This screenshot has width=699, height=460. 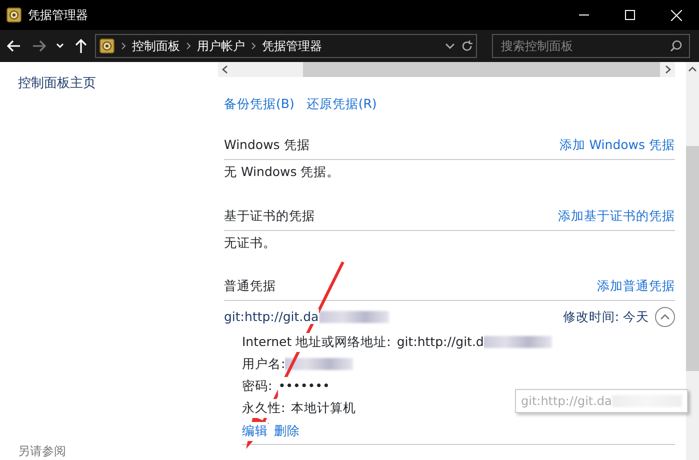 I want to click on action-link: 备份凭据(B), so click(x=259, y=104).